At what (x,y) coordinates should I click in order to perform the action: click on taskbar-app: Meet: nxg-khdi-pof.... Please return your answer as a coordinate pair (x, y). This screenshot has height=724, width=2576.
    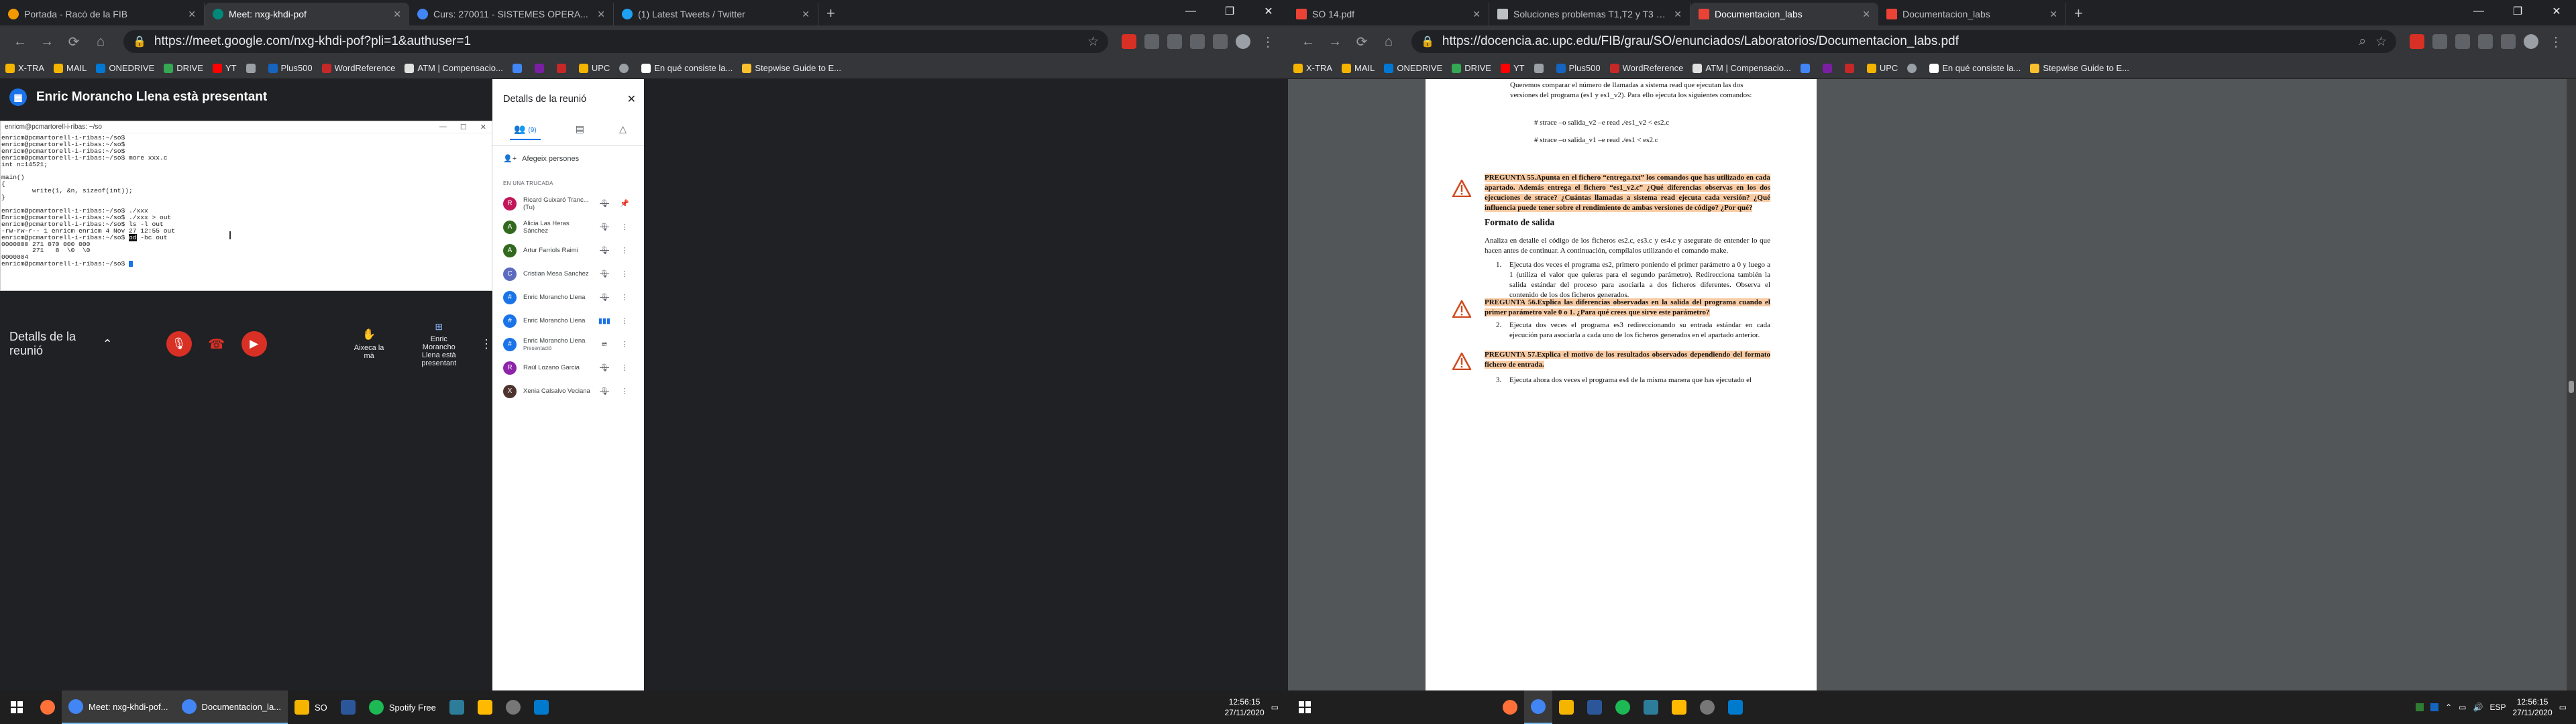
    Looking at the image, I should click on (118, 707).